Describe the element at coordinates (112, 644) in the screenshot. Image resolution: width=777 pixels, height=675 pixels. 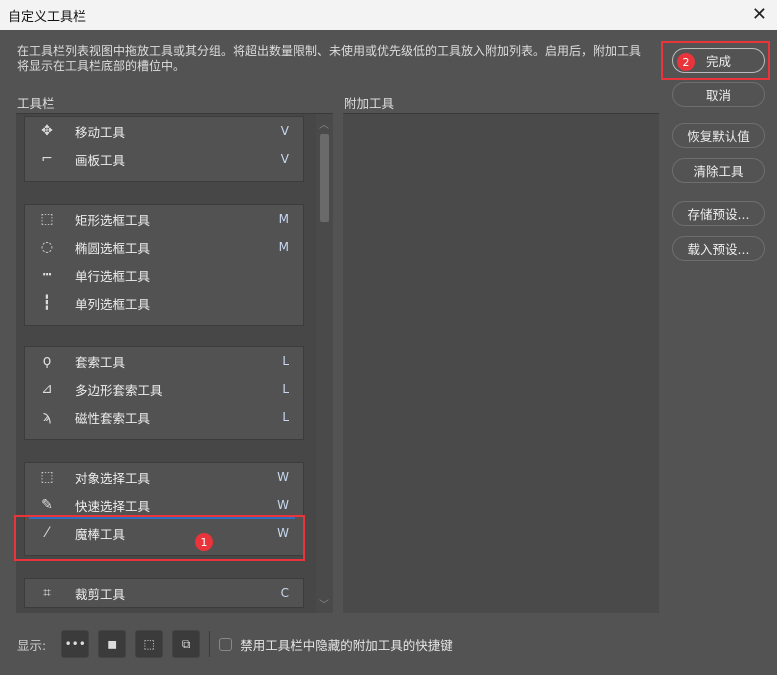
I see `color-swatch-button: ◼` at that location.